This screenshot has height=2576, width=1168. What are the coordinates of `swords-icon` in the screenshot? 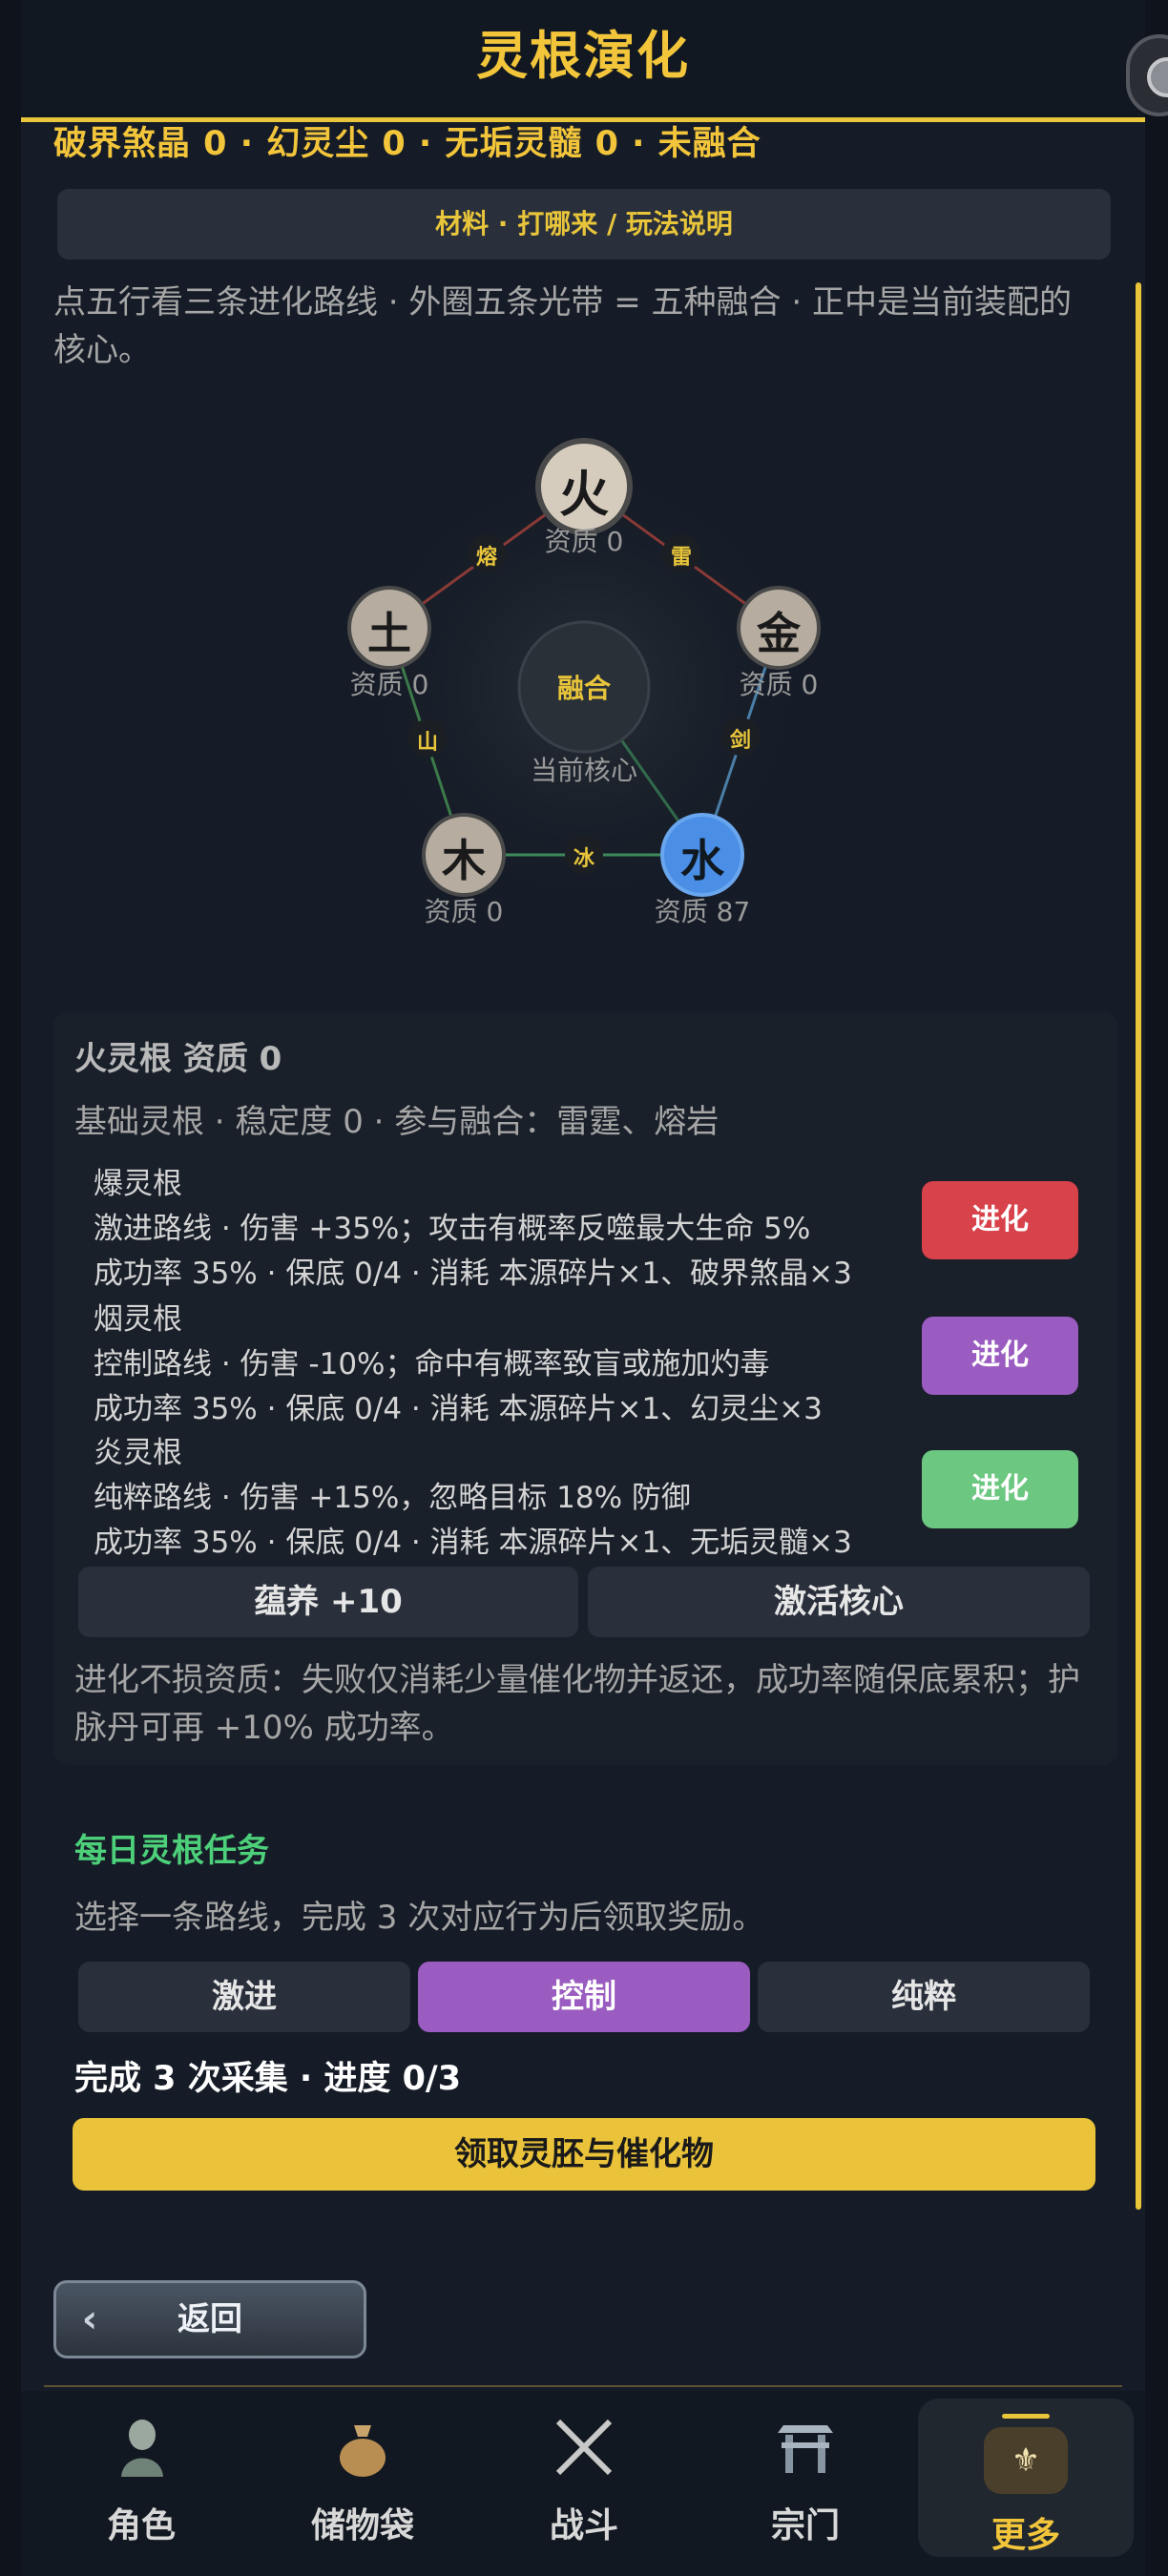 It's located at (584, 2447).